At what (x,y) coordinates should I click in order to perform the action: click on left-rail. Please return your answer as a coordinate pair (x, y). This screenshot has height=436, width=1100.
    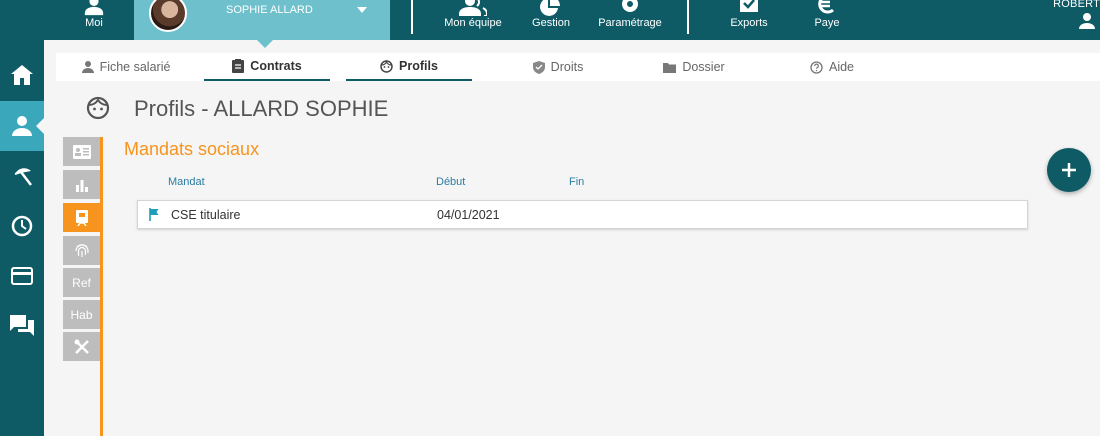
    Looking at the image, I should click on (22, 238).